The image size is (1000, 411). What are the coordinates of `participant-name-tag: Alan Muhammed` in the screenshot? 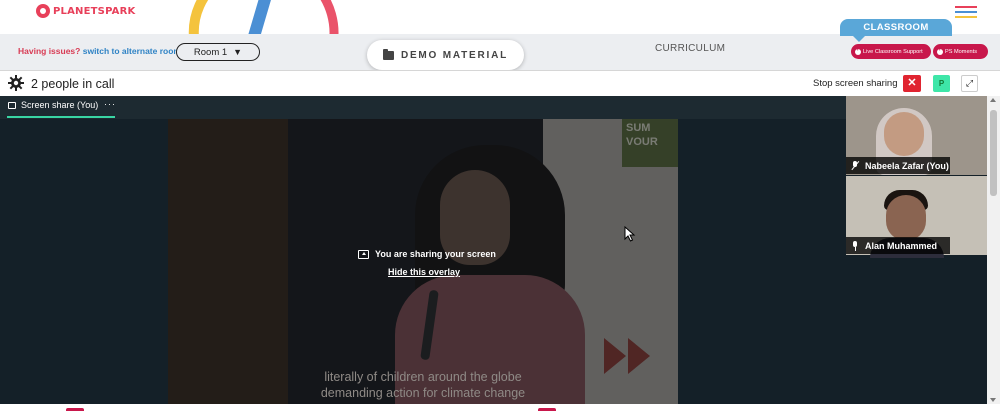 It's located at (898, 245).